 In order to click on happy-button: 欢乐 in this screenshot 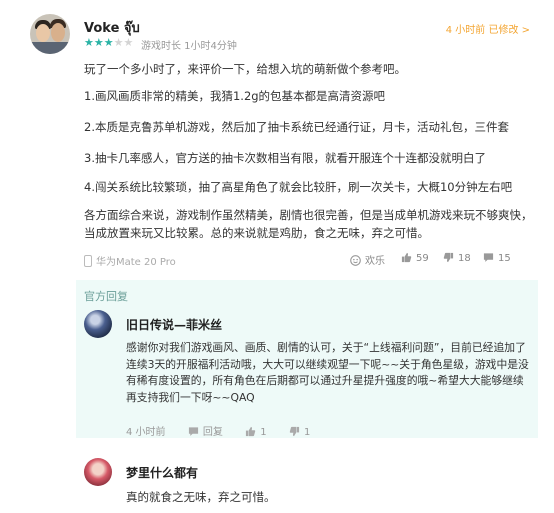, I will do `click(367, 259)`.